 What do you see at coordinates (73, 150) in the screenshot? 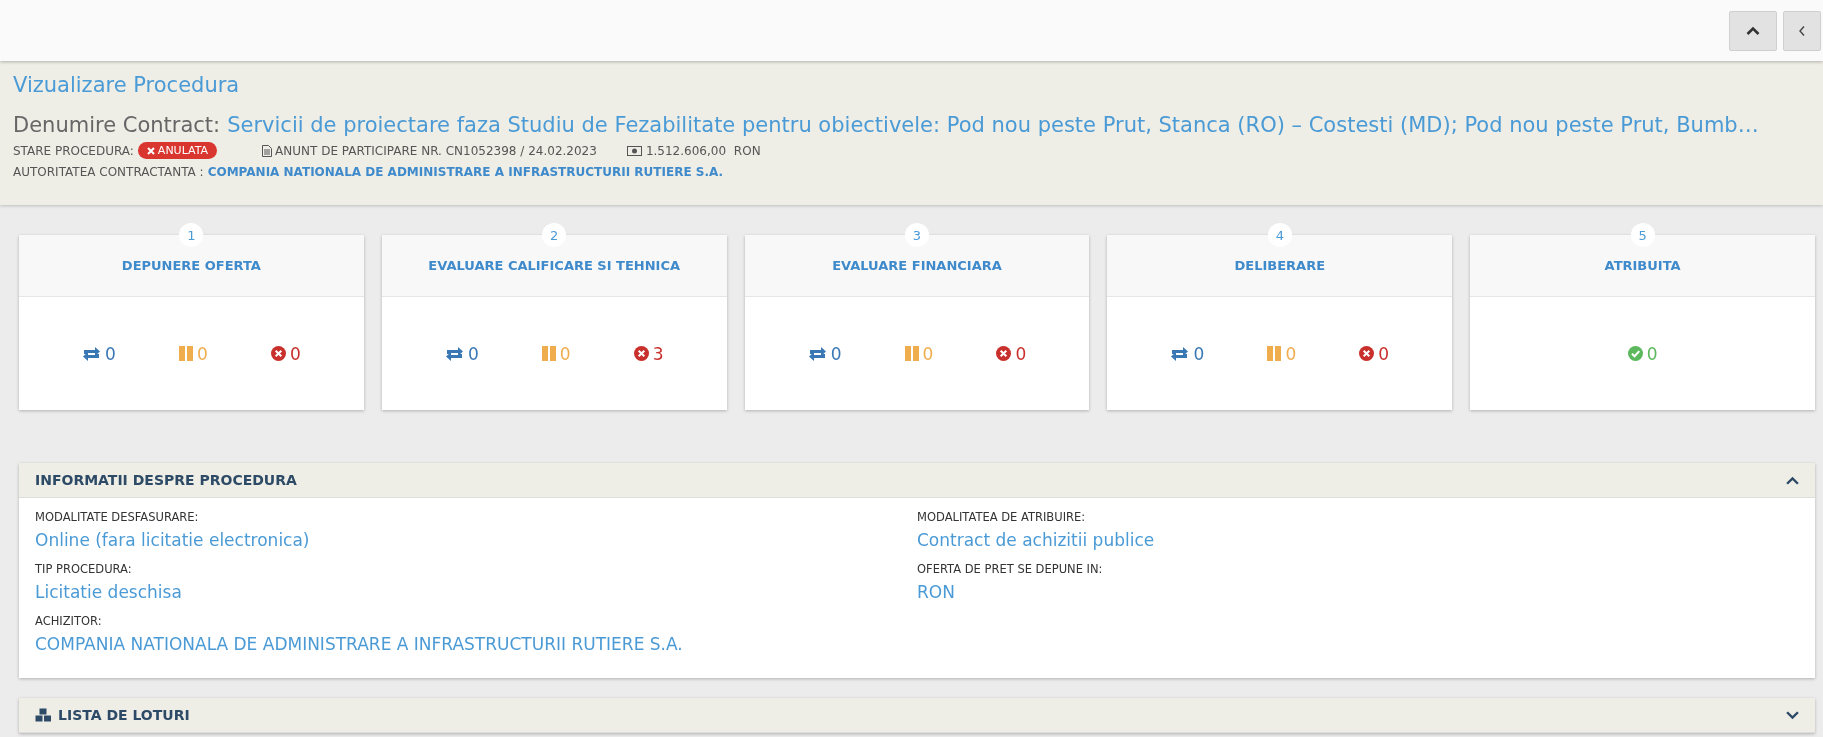
I see `status-label: STARE PROCEDURA:` at bounding box center [73, 150].